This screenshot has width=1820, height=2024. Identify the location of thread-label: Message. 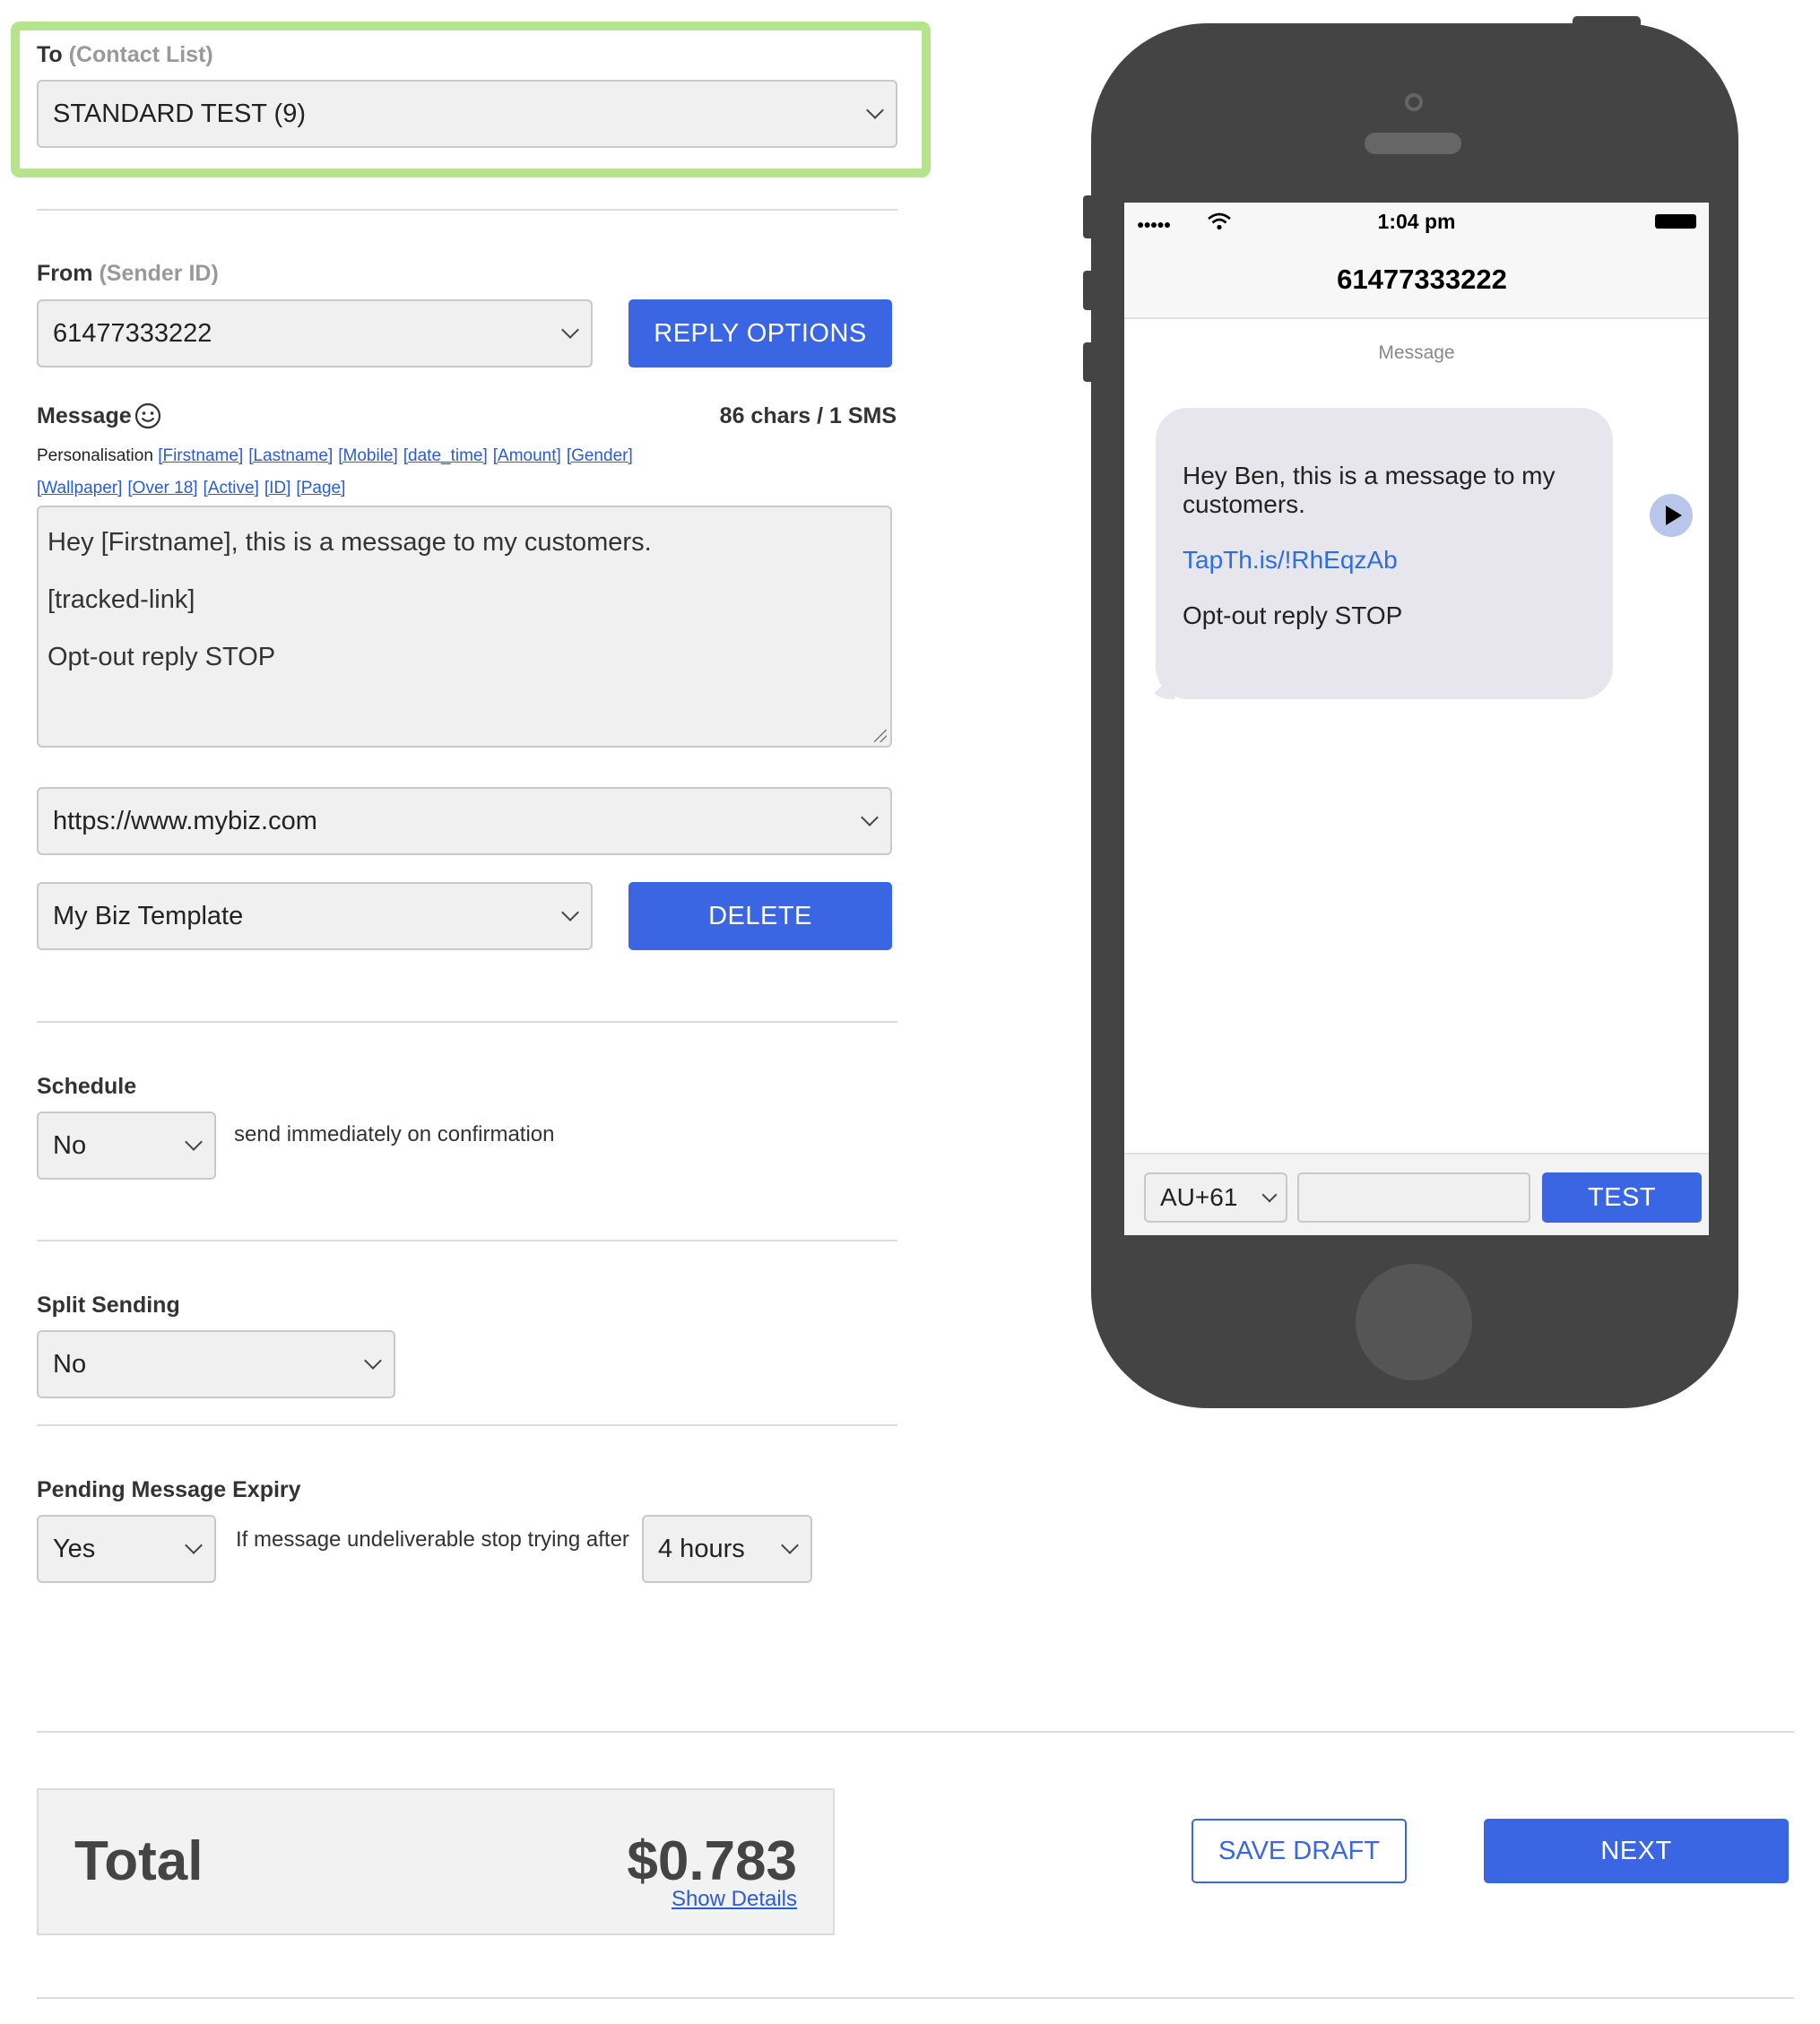
(1417, 352).